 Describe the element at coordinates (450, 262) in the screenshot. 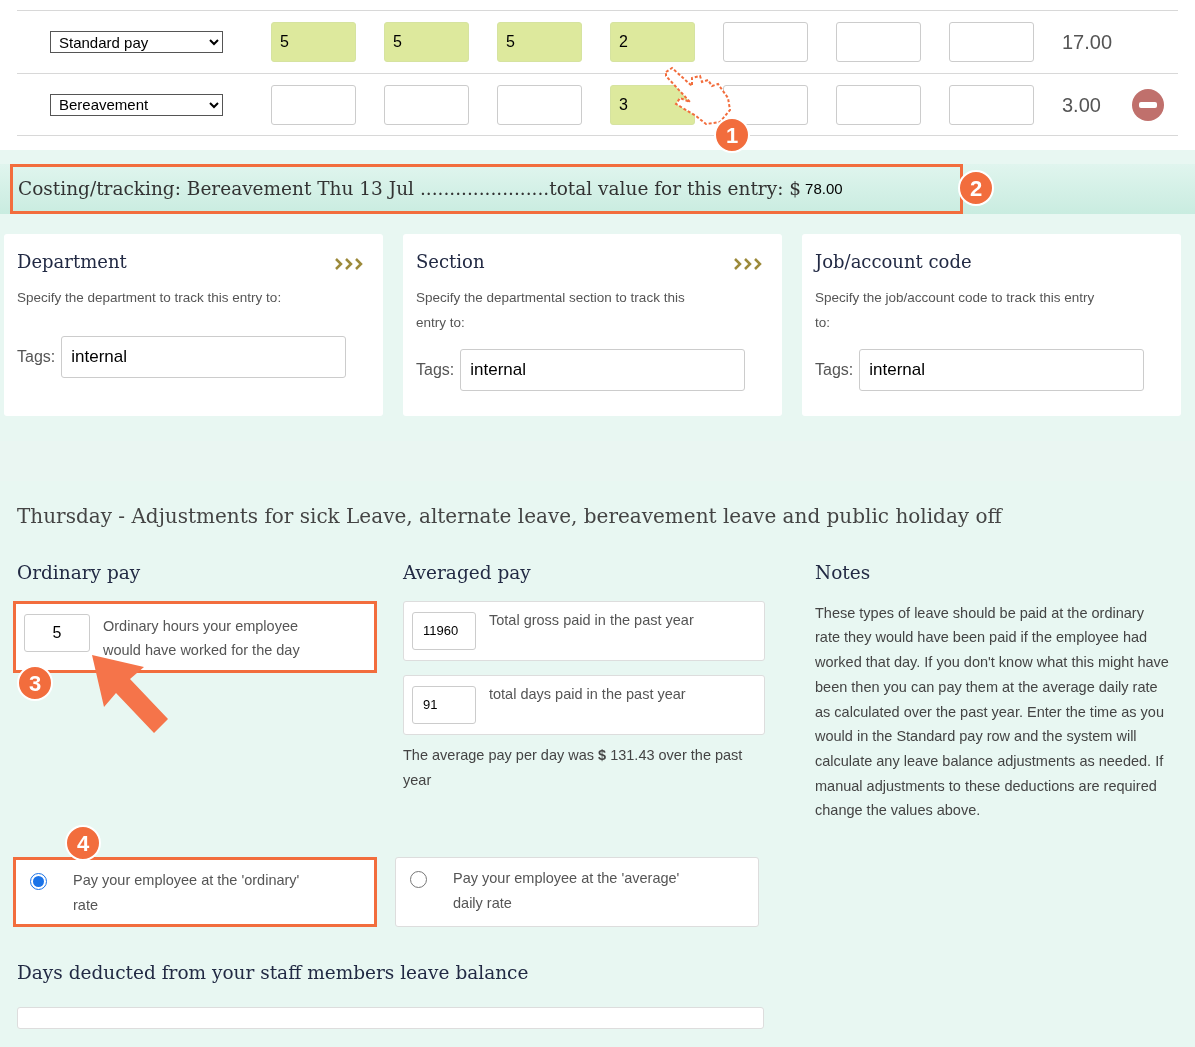

I see `card-title: Section` at that location.